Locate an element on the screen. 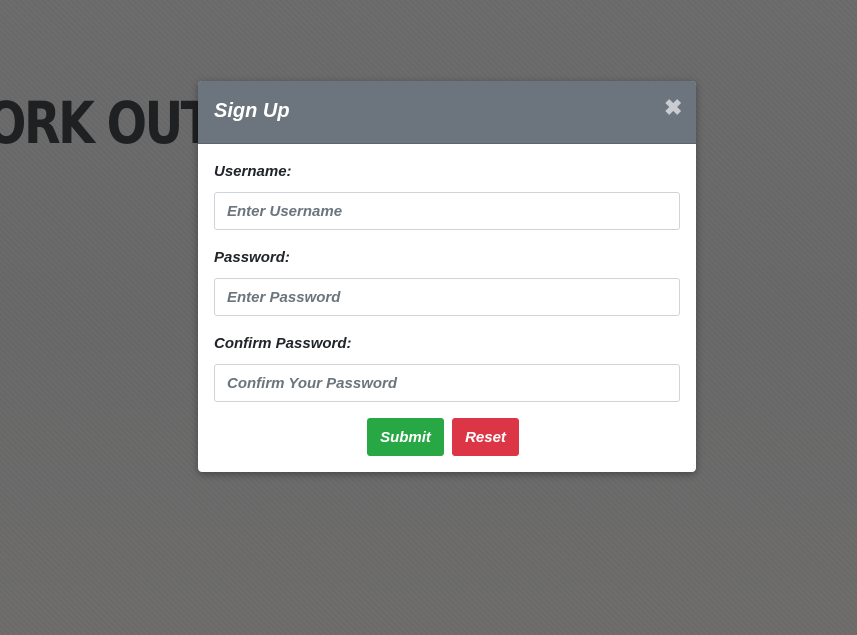 The image size is (857, 635). modal-header: Sign Up ✖ is located at coordinates (447, 112).